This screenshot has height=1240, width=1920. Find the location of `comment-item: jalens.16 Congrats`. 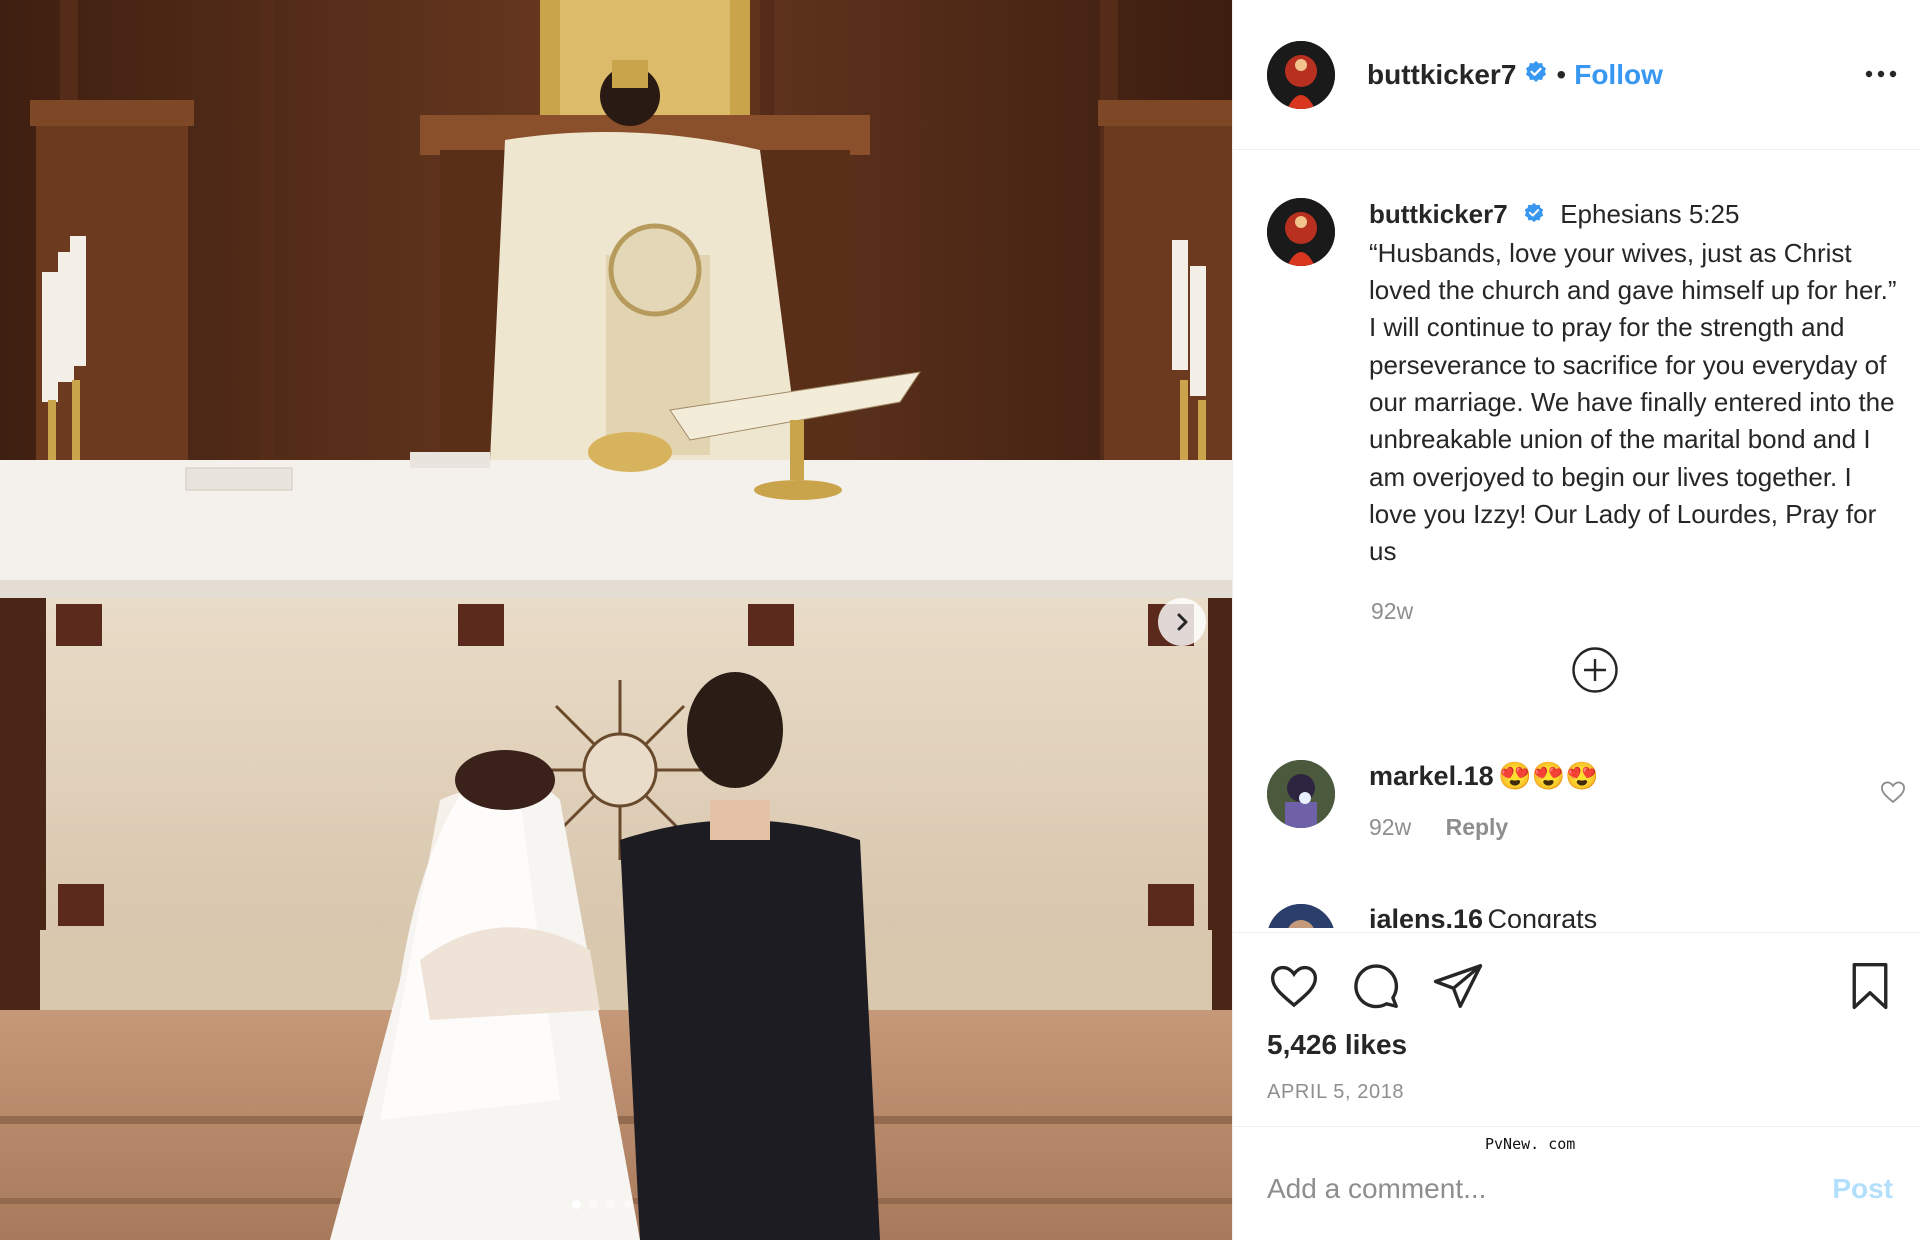

comment-item: jalens.16 Congrats is located at coordinates (1587, 914).